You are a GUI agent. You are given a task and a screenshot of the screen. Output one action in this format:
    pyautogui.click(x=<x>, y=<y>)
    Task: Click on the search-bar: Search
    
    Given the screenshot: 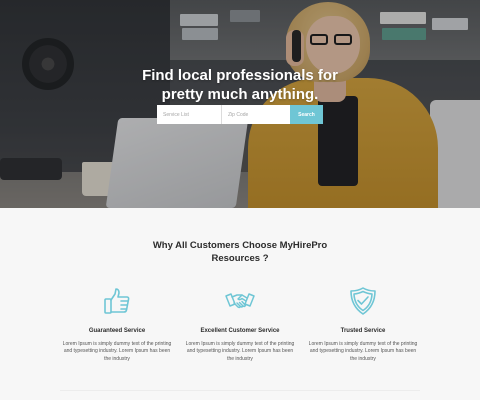 What is the action you would take?
    pyautogui.click(x=240, y=114)
    